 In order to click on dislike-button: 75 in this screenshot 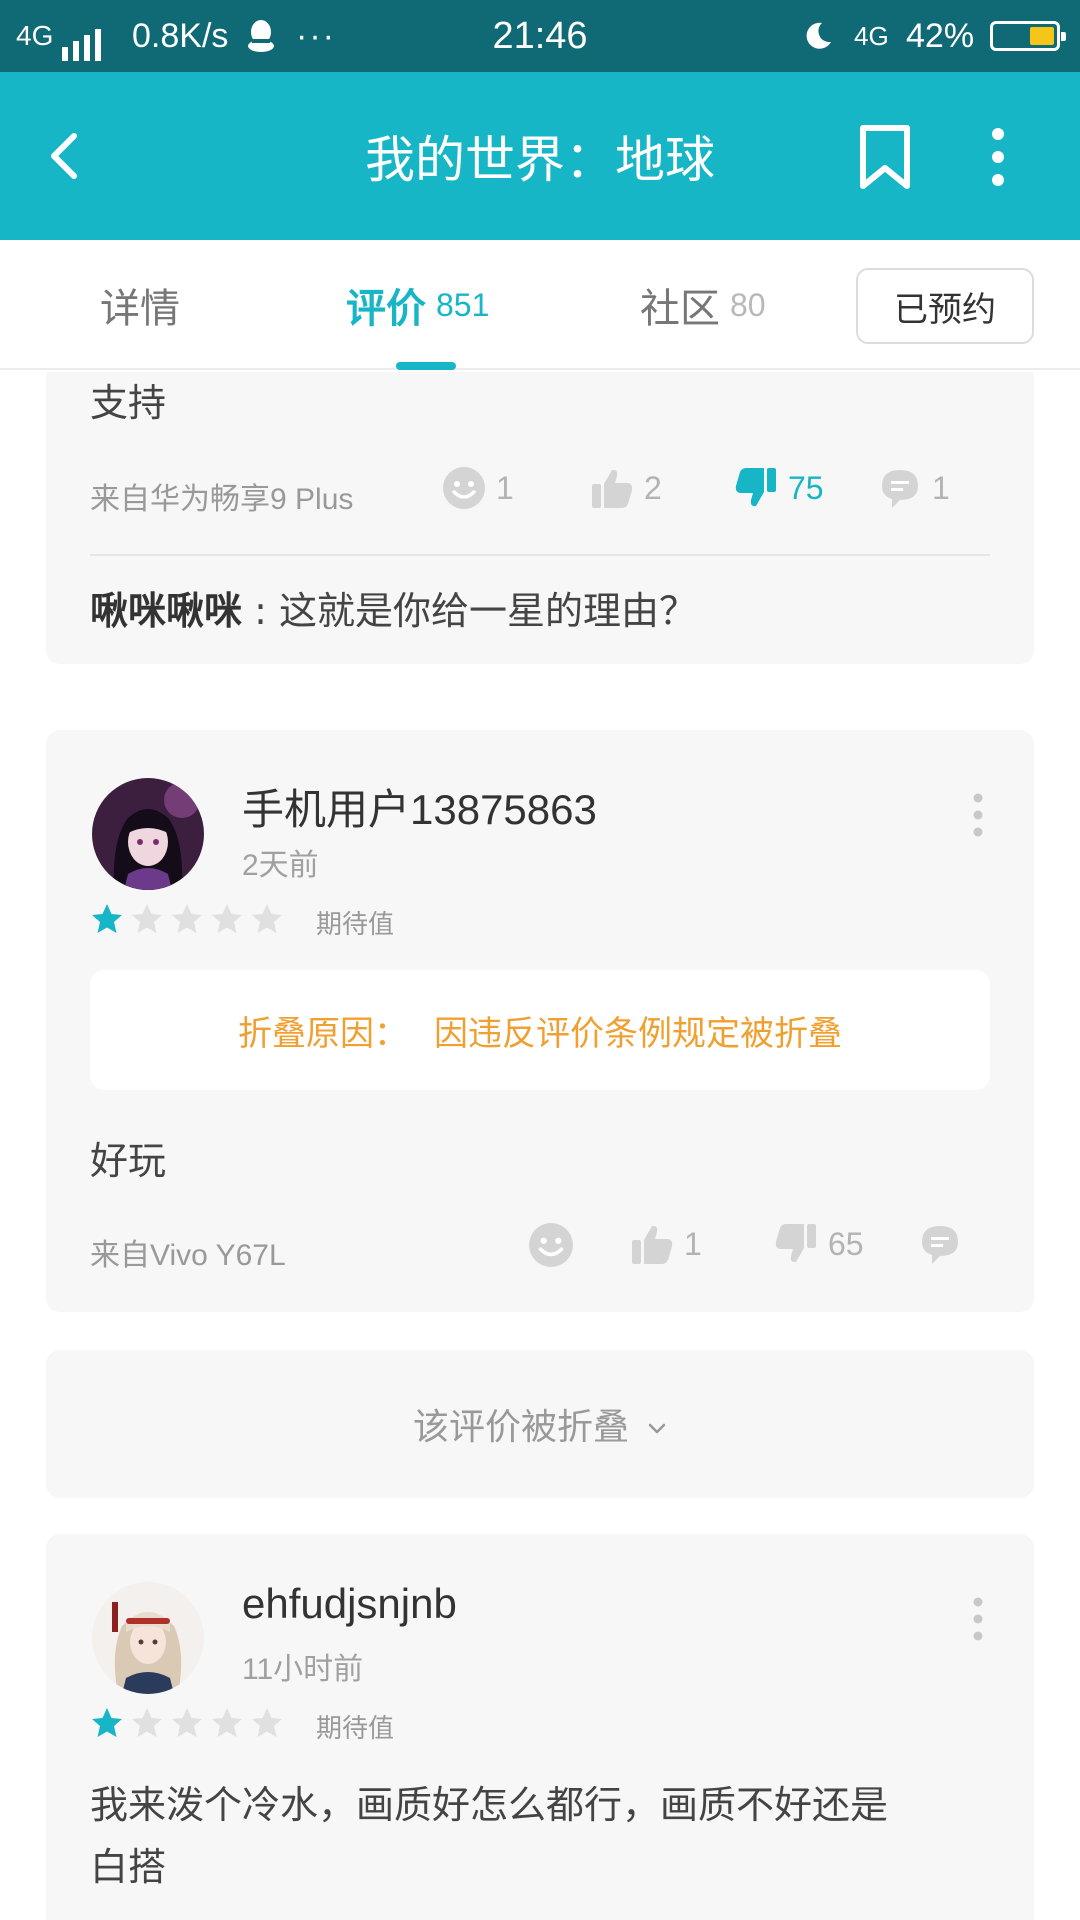, I will do `click(779, 488)`.